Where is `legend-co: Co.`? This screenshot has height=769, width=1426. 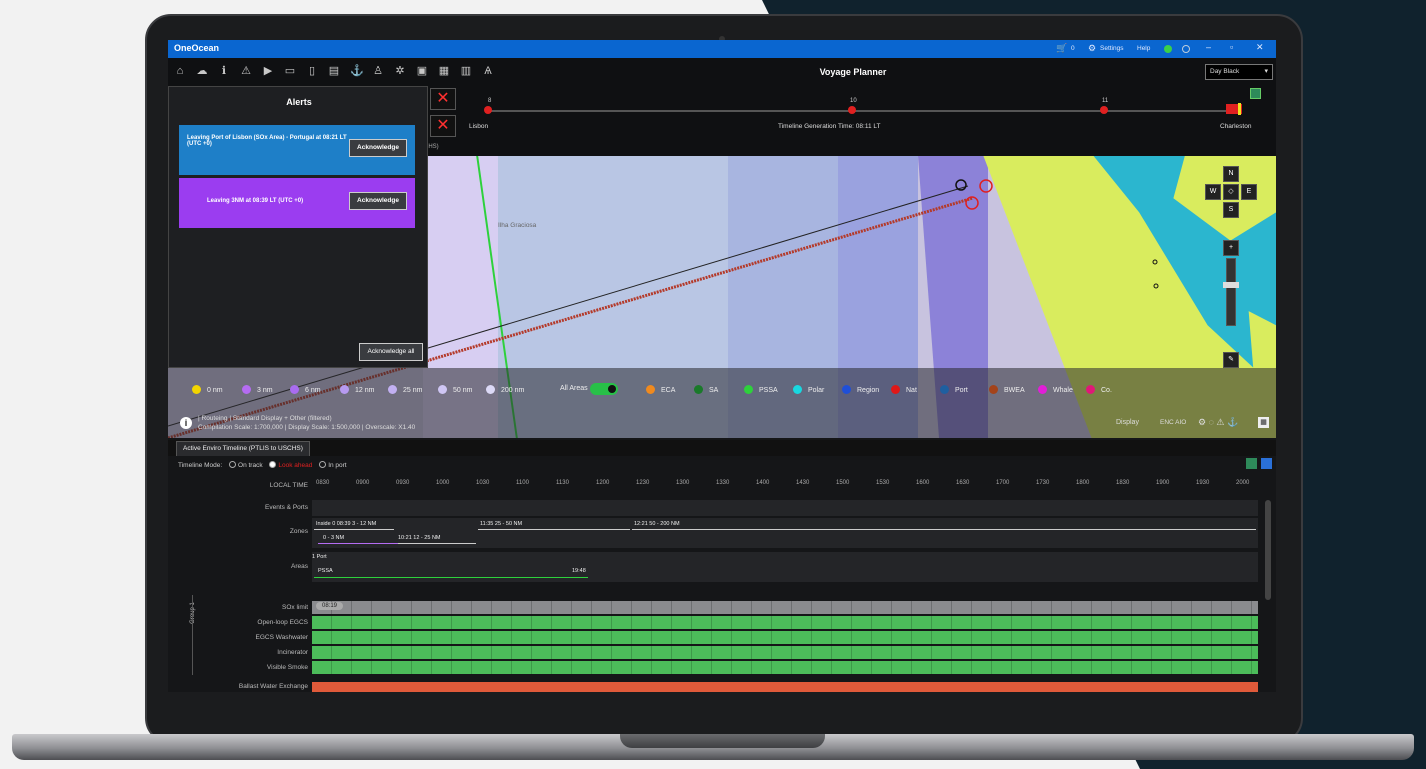
legend-co: Co. is located at coordinates (1099, 389).